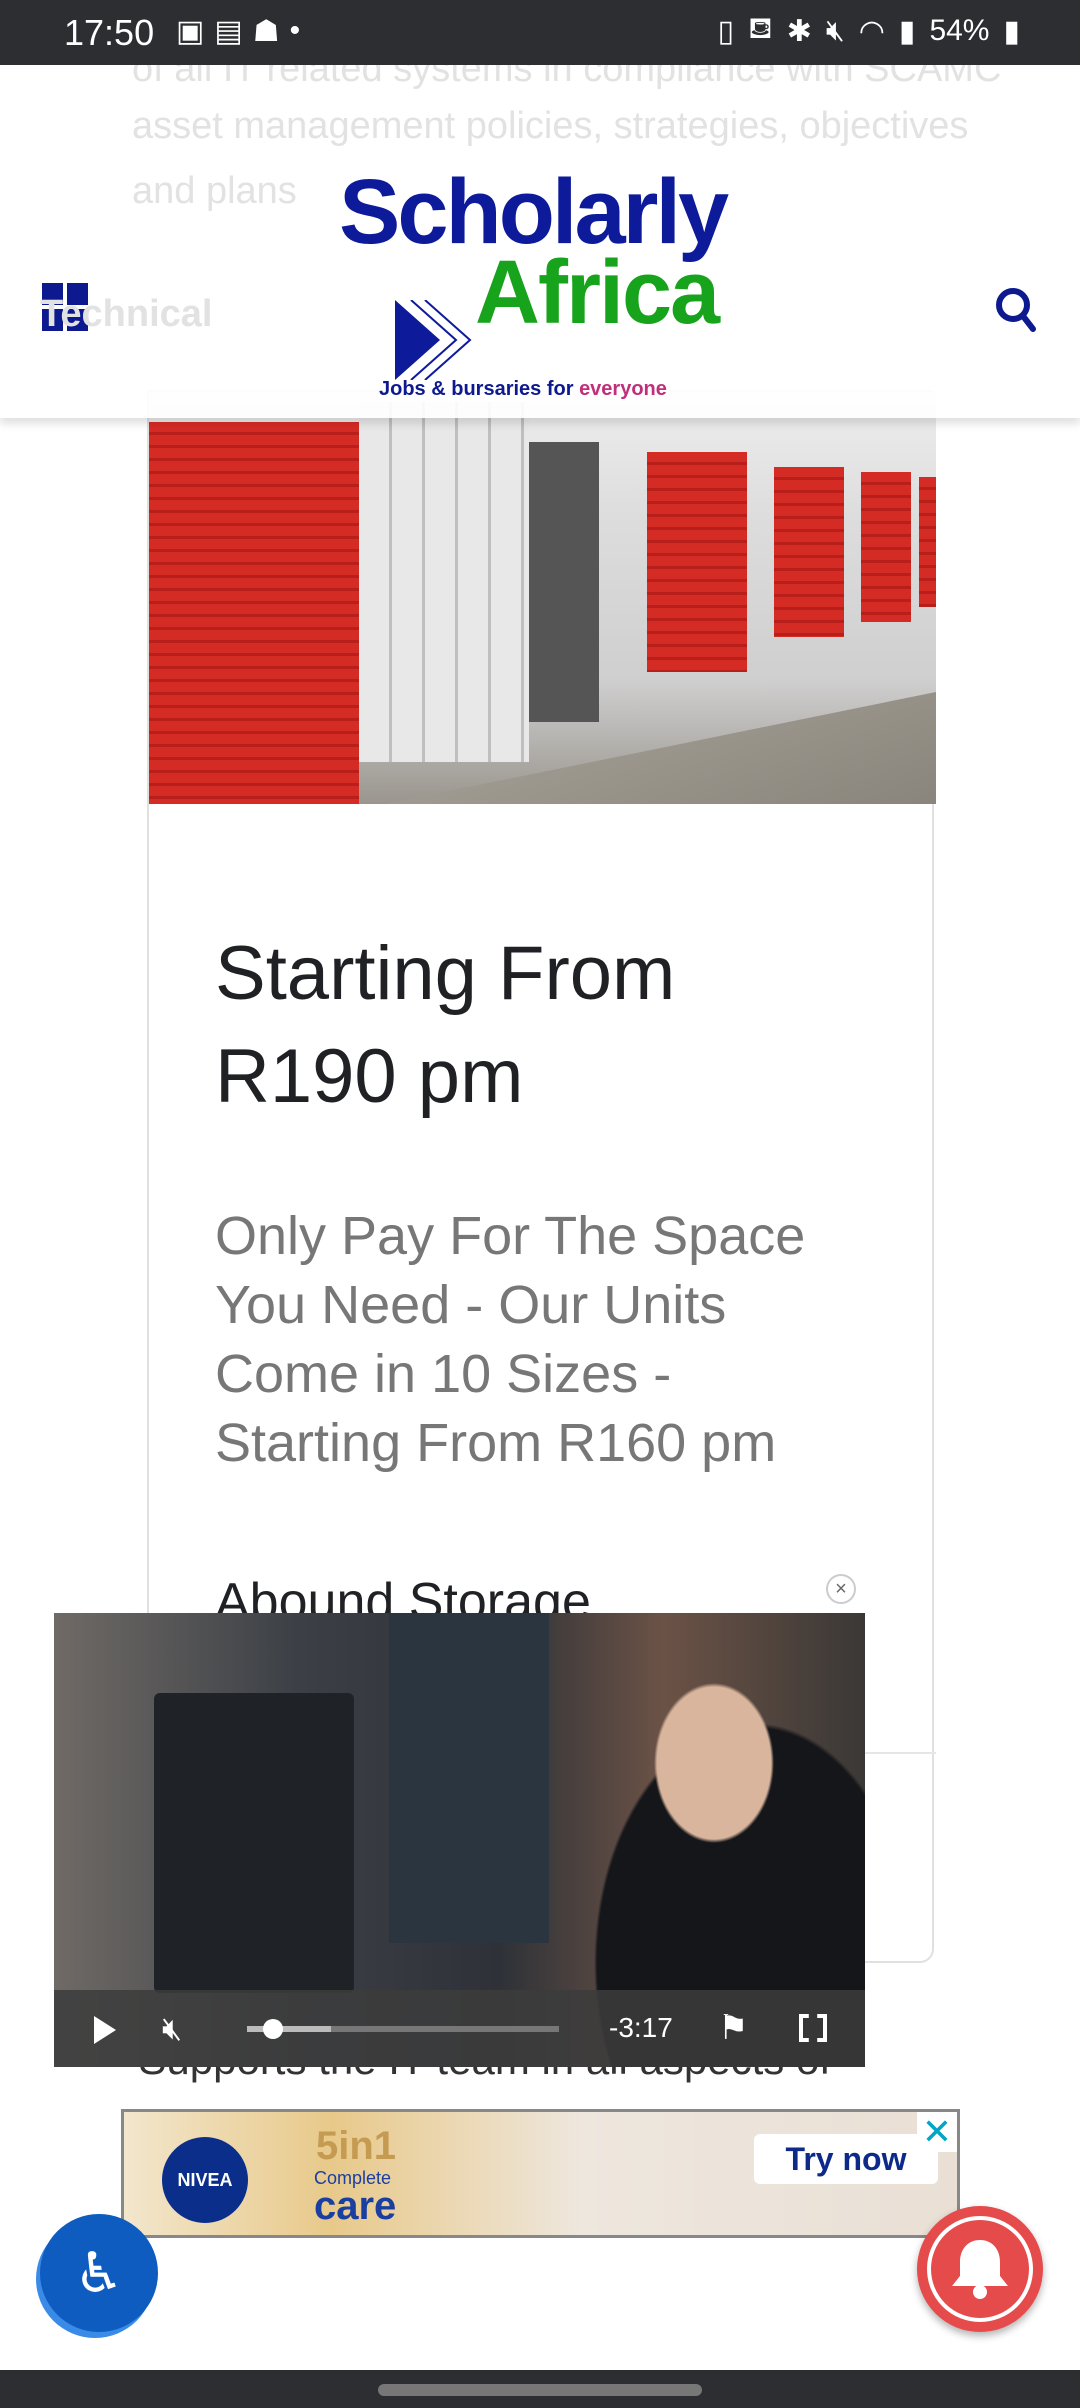  I want to click on video-player: 🔇︎ -3:17 ⚑, so click(459, 1840).